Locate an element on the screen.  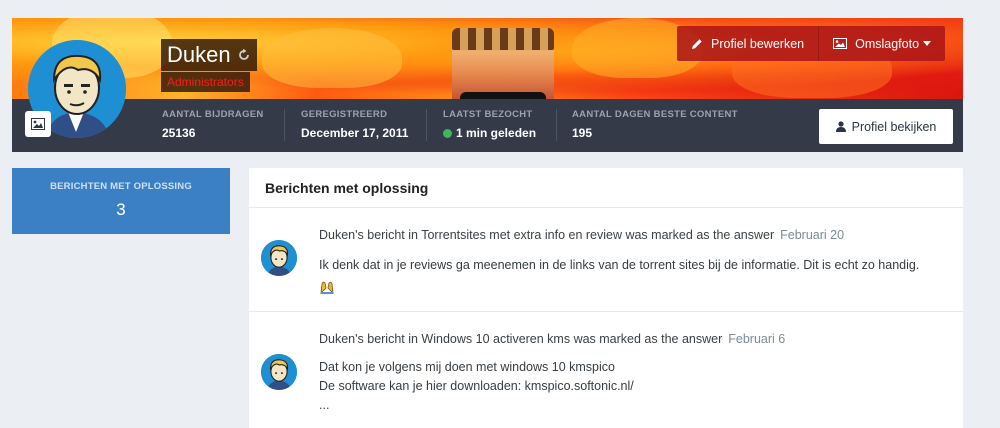
stat-value: 1 min geleden is located at coordinates (496, 133).